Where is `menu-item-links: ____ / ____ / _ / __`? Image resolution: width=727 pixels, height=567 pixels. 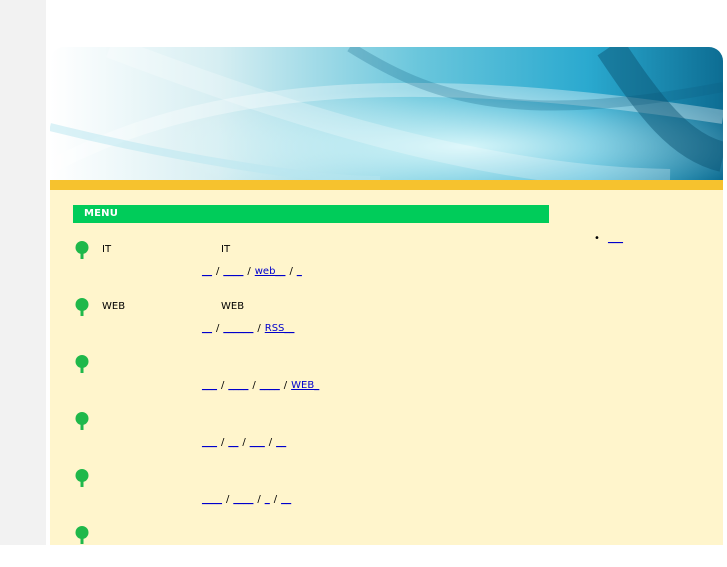
menu-item-links: ____ / ____ / _ / __ is located at coordinates (247, 499).